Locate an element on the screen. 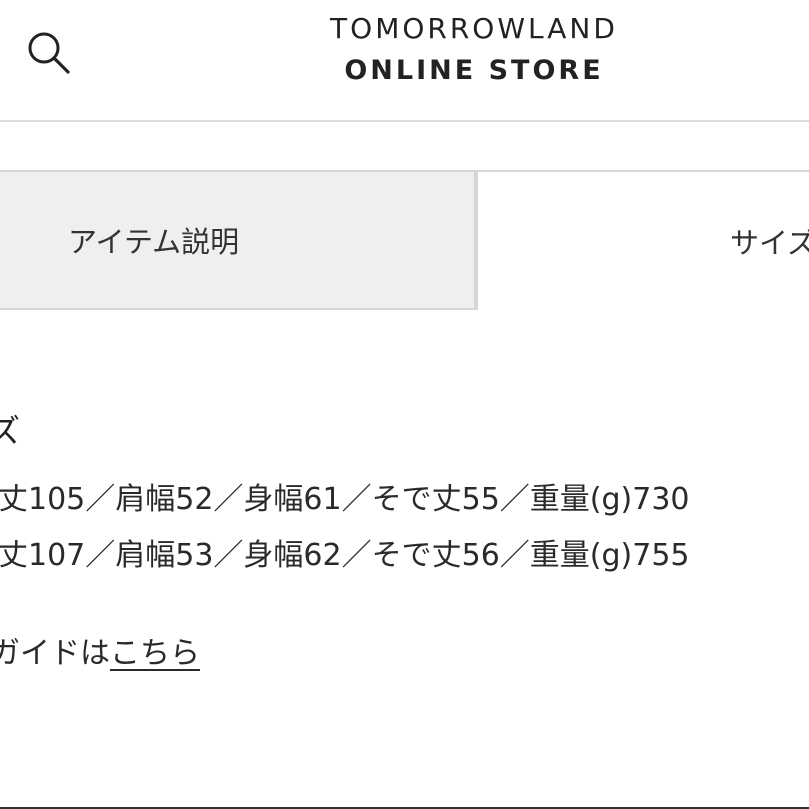 This screenshot has width=809, height=809. search-icon is located at coordinates (49, 53).